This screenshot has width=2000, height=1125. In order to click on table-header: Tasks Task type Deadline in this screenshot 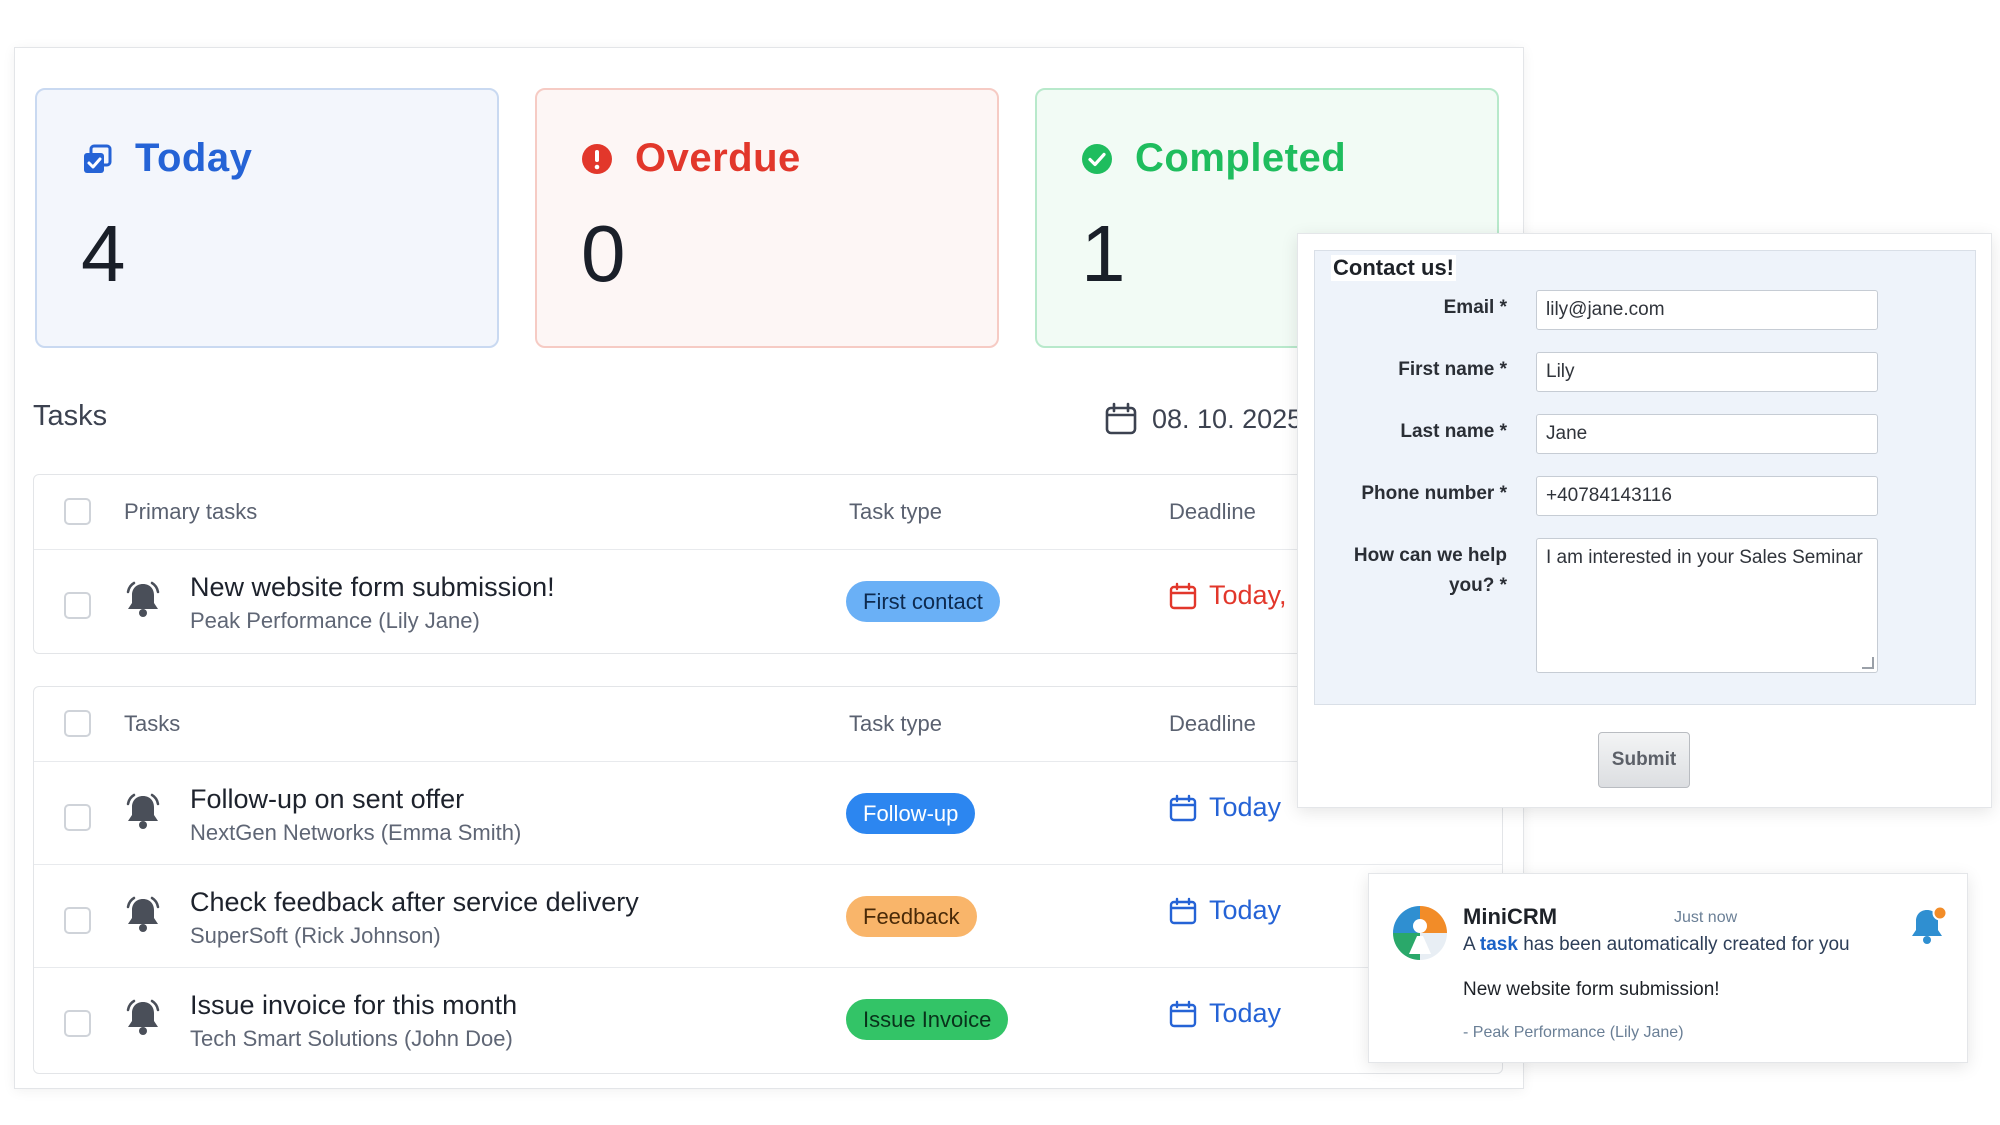, I will do `click(768, 724)`.